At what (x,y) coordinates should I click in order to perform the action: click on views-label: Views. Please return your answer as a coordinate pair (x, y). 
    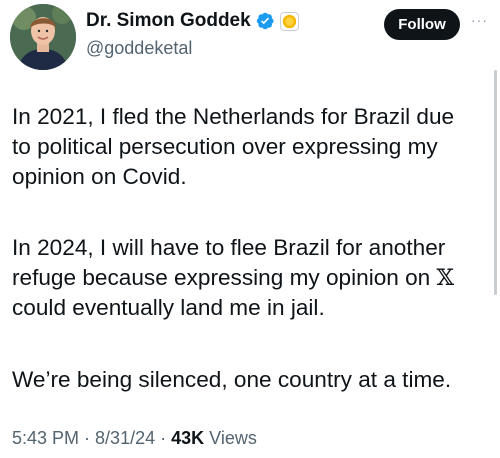
    Looking at the image, I should click on (233, 438).